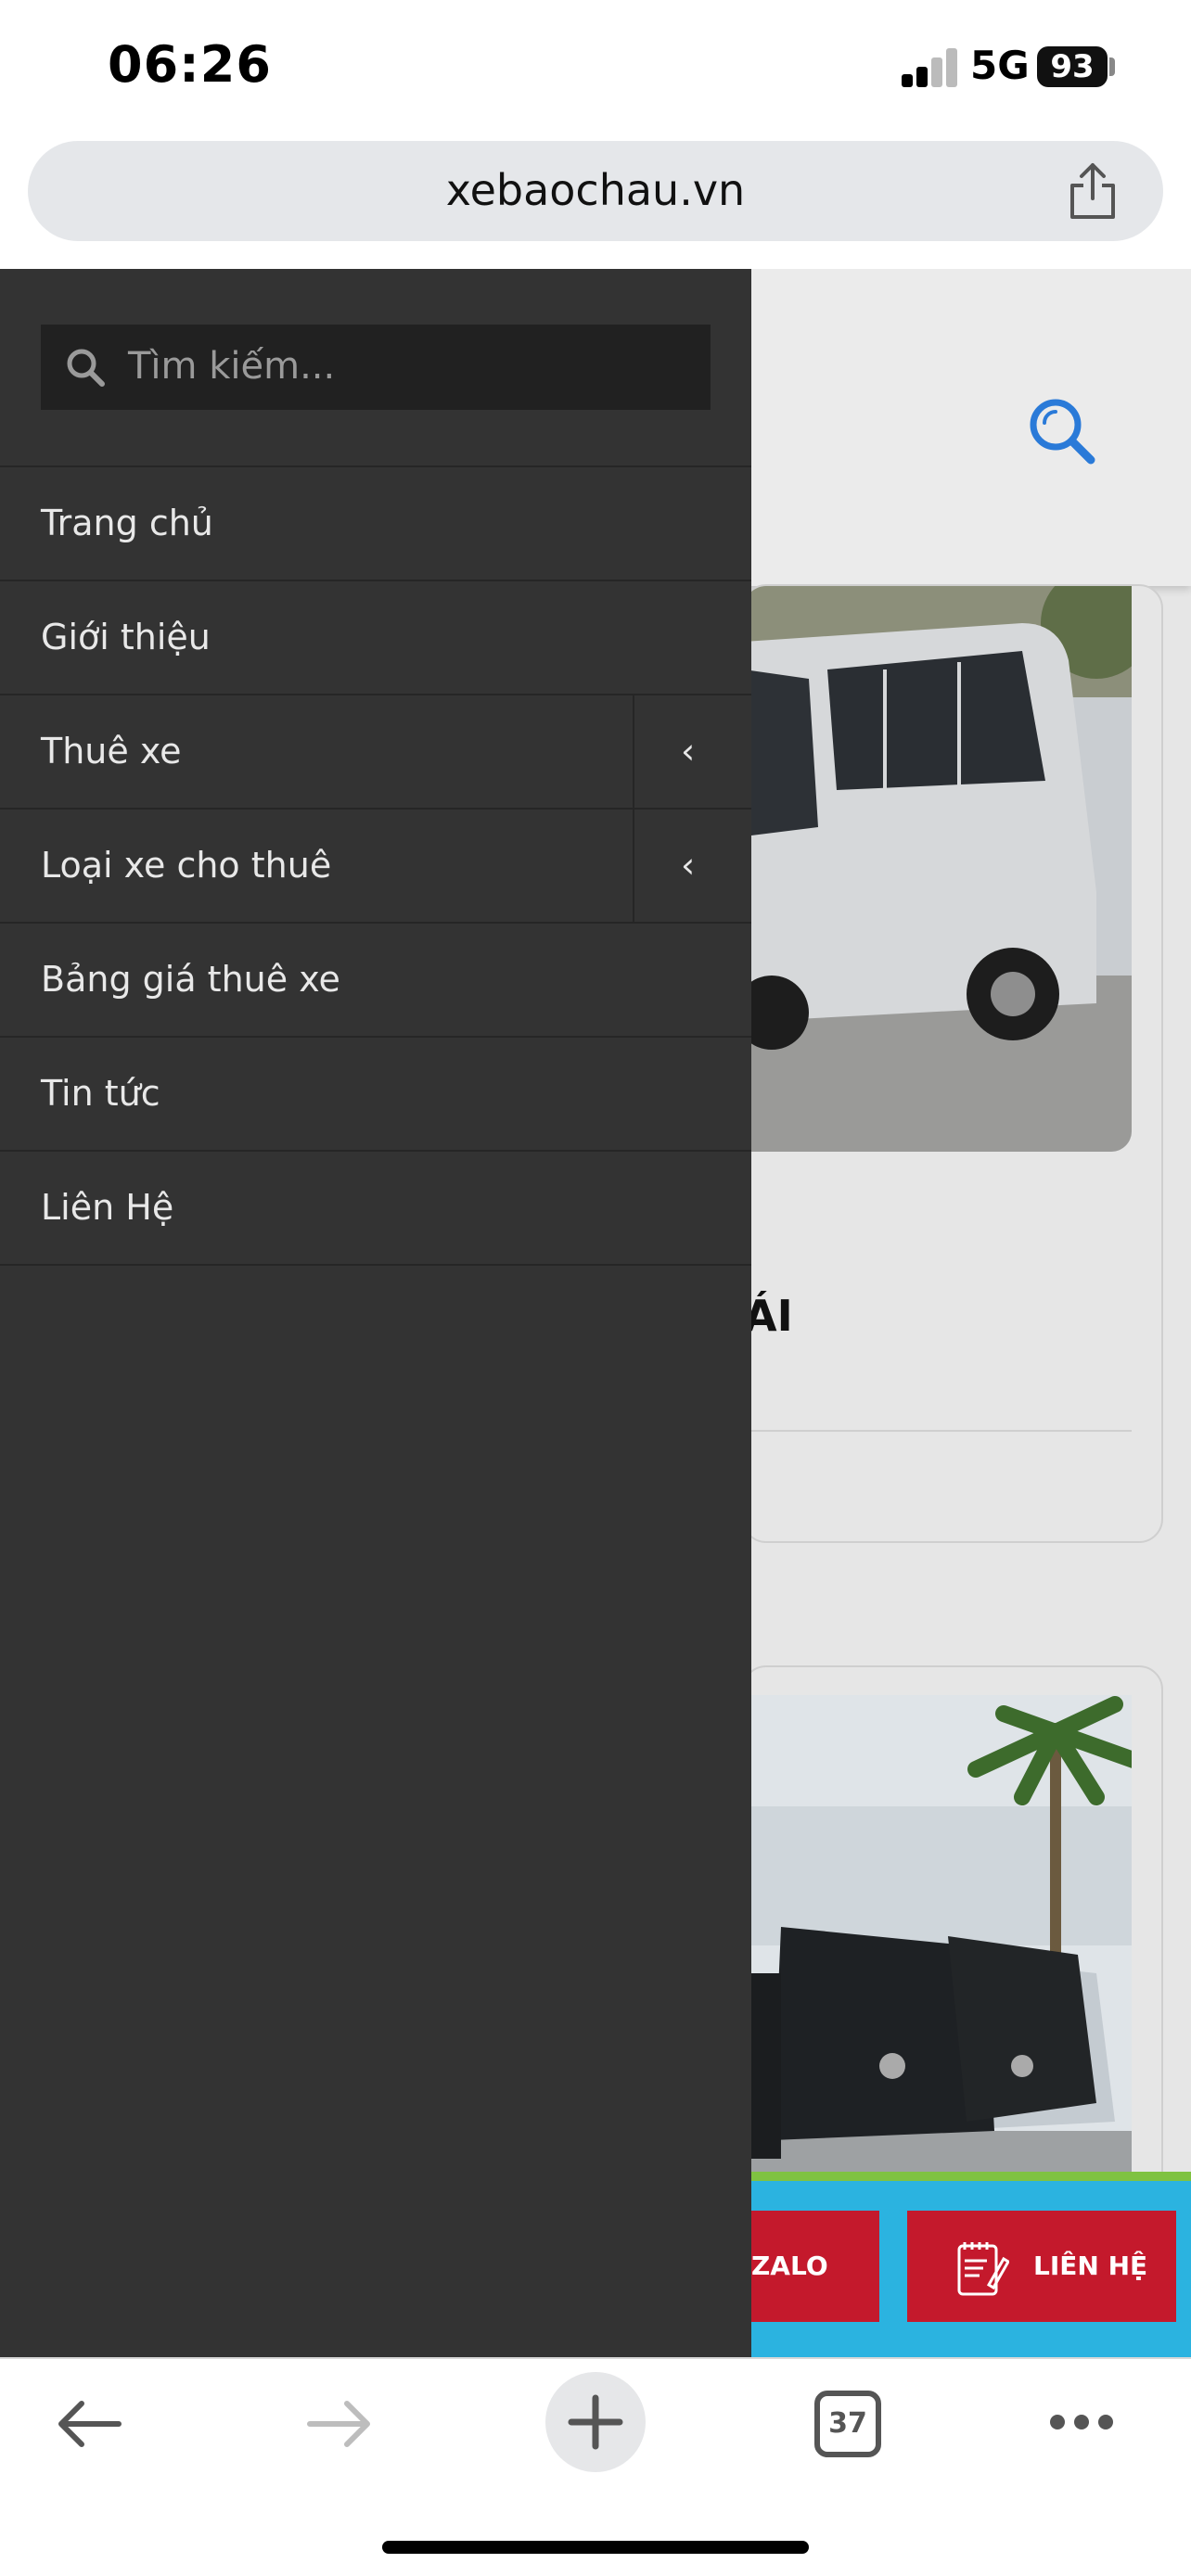  I want to click on contact-button: LIÊN HỆ, so click(1041, 2266).